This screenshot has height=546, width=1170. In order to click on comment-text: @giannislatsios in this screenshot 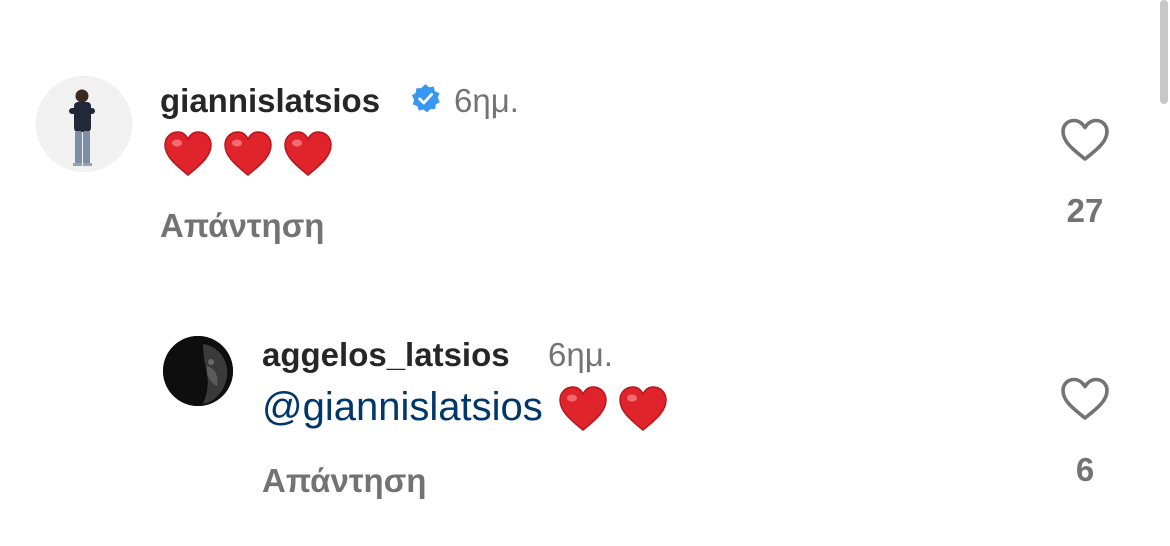, I will do `click(470, 409)`.